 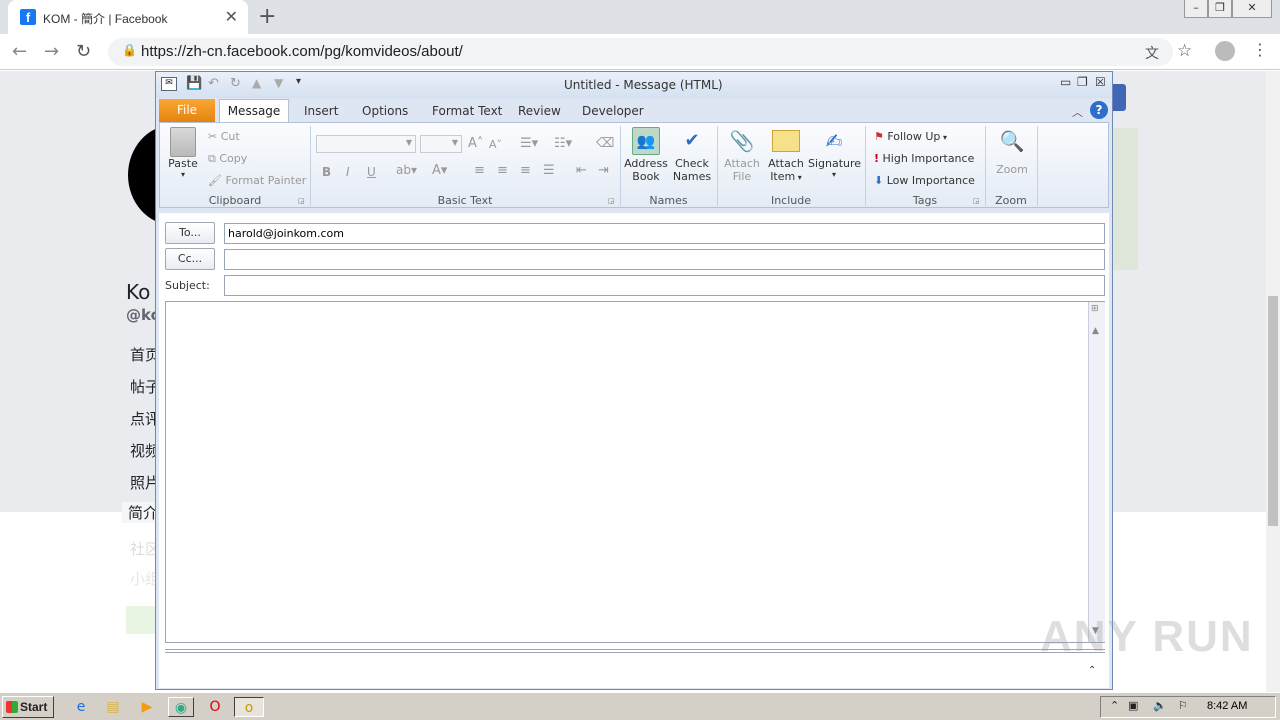 I want to click on restore-icon: ❐, so click(x=1220, y=9).